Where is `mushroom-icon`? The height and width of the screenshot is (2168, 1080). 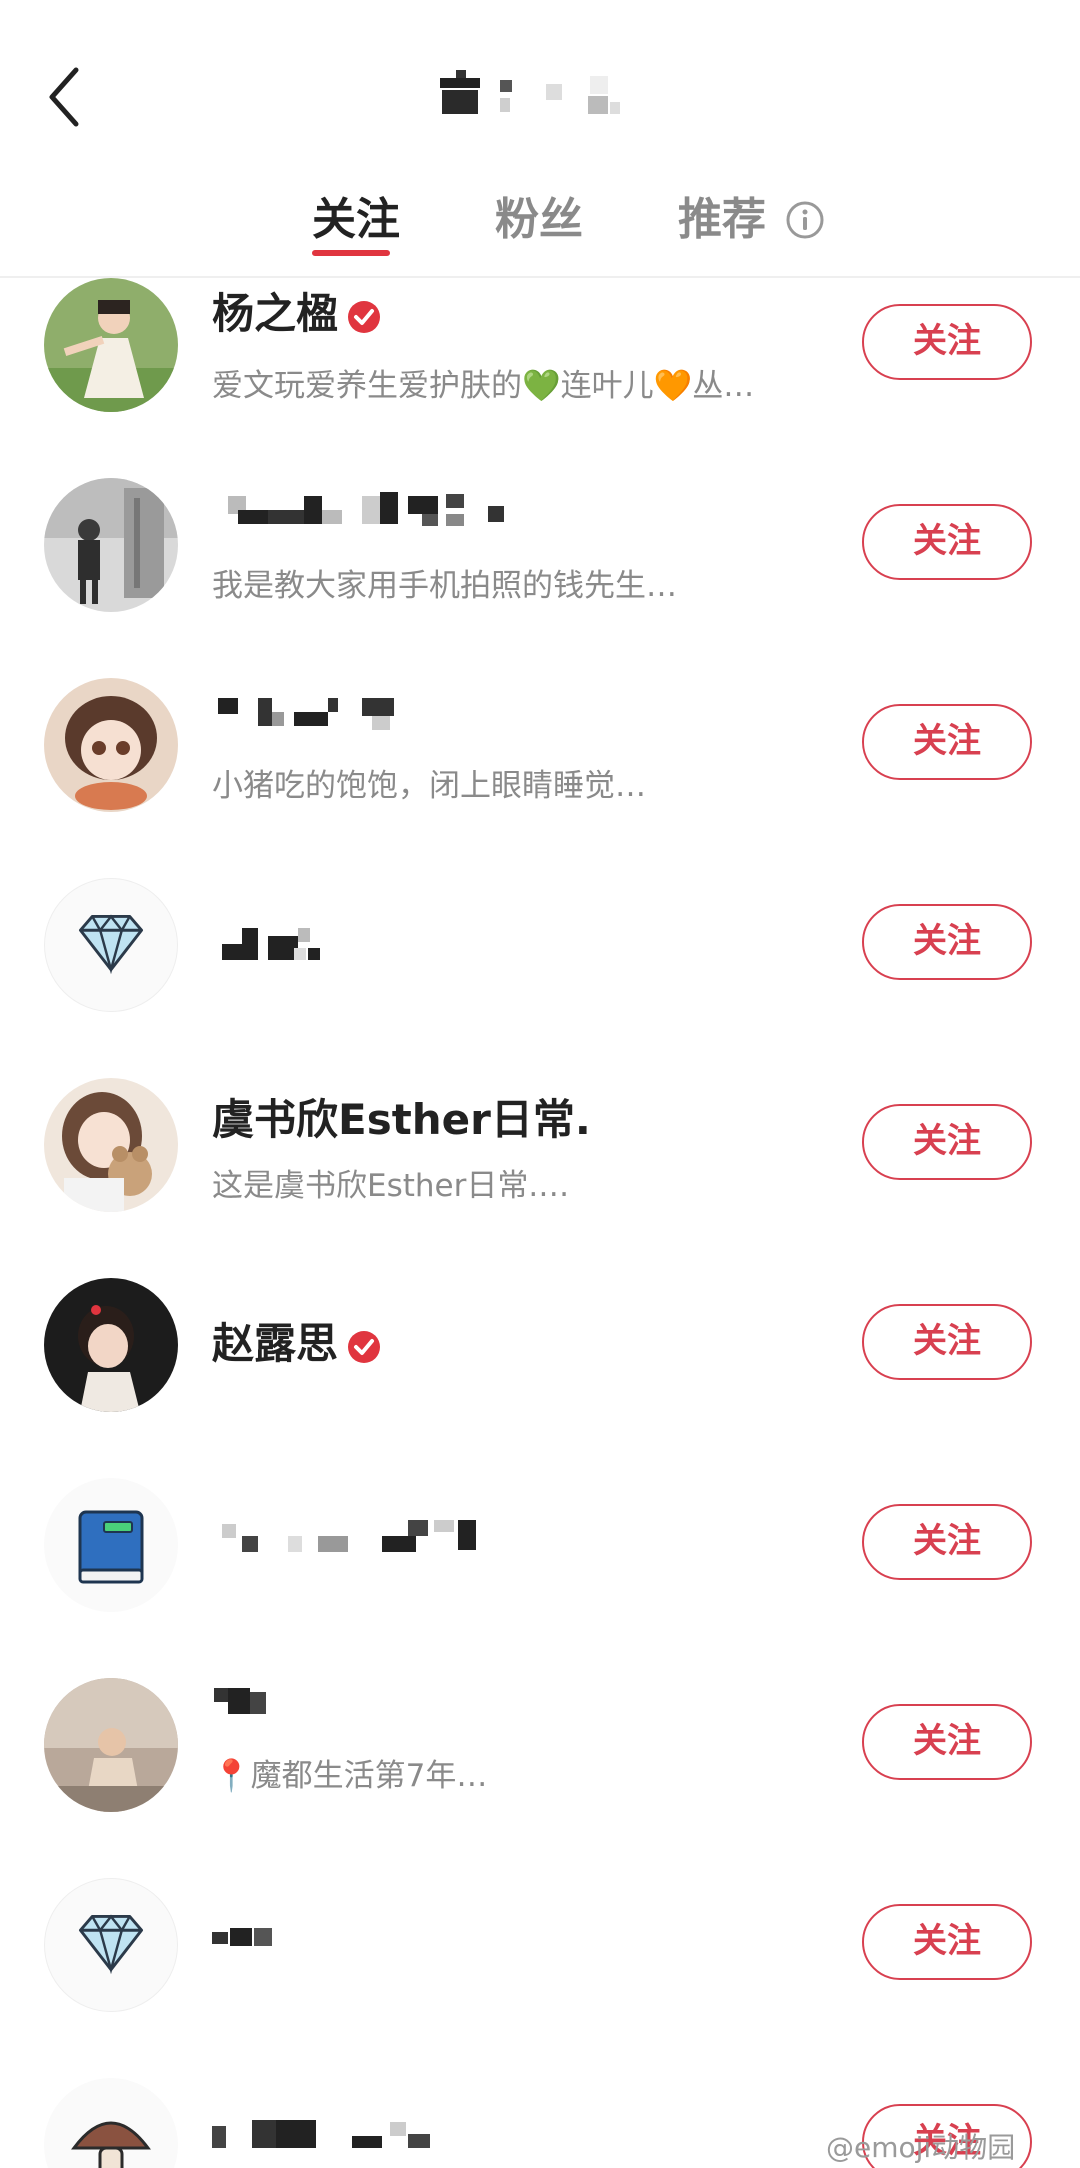
mushroom-icon is located at coordinates (111, 2144).